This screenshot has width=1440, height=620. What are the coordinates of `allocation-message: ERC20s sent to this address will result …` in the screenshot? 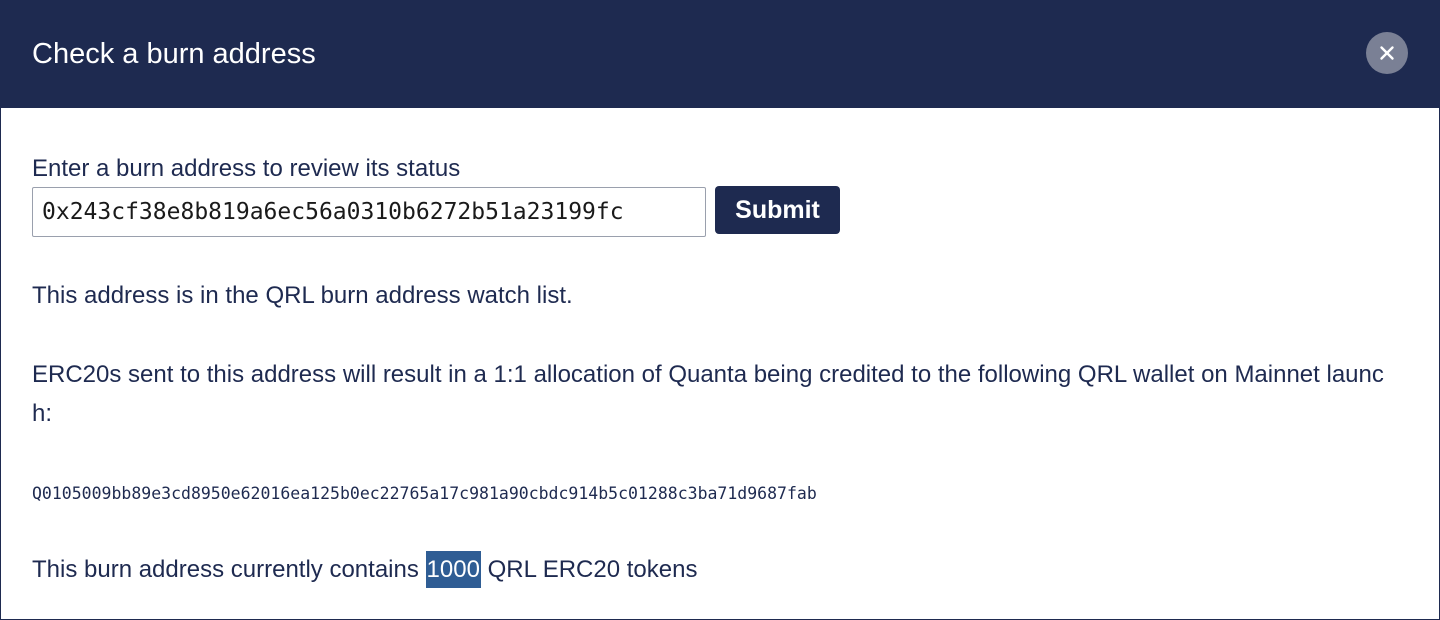 It's located at (708, 394).